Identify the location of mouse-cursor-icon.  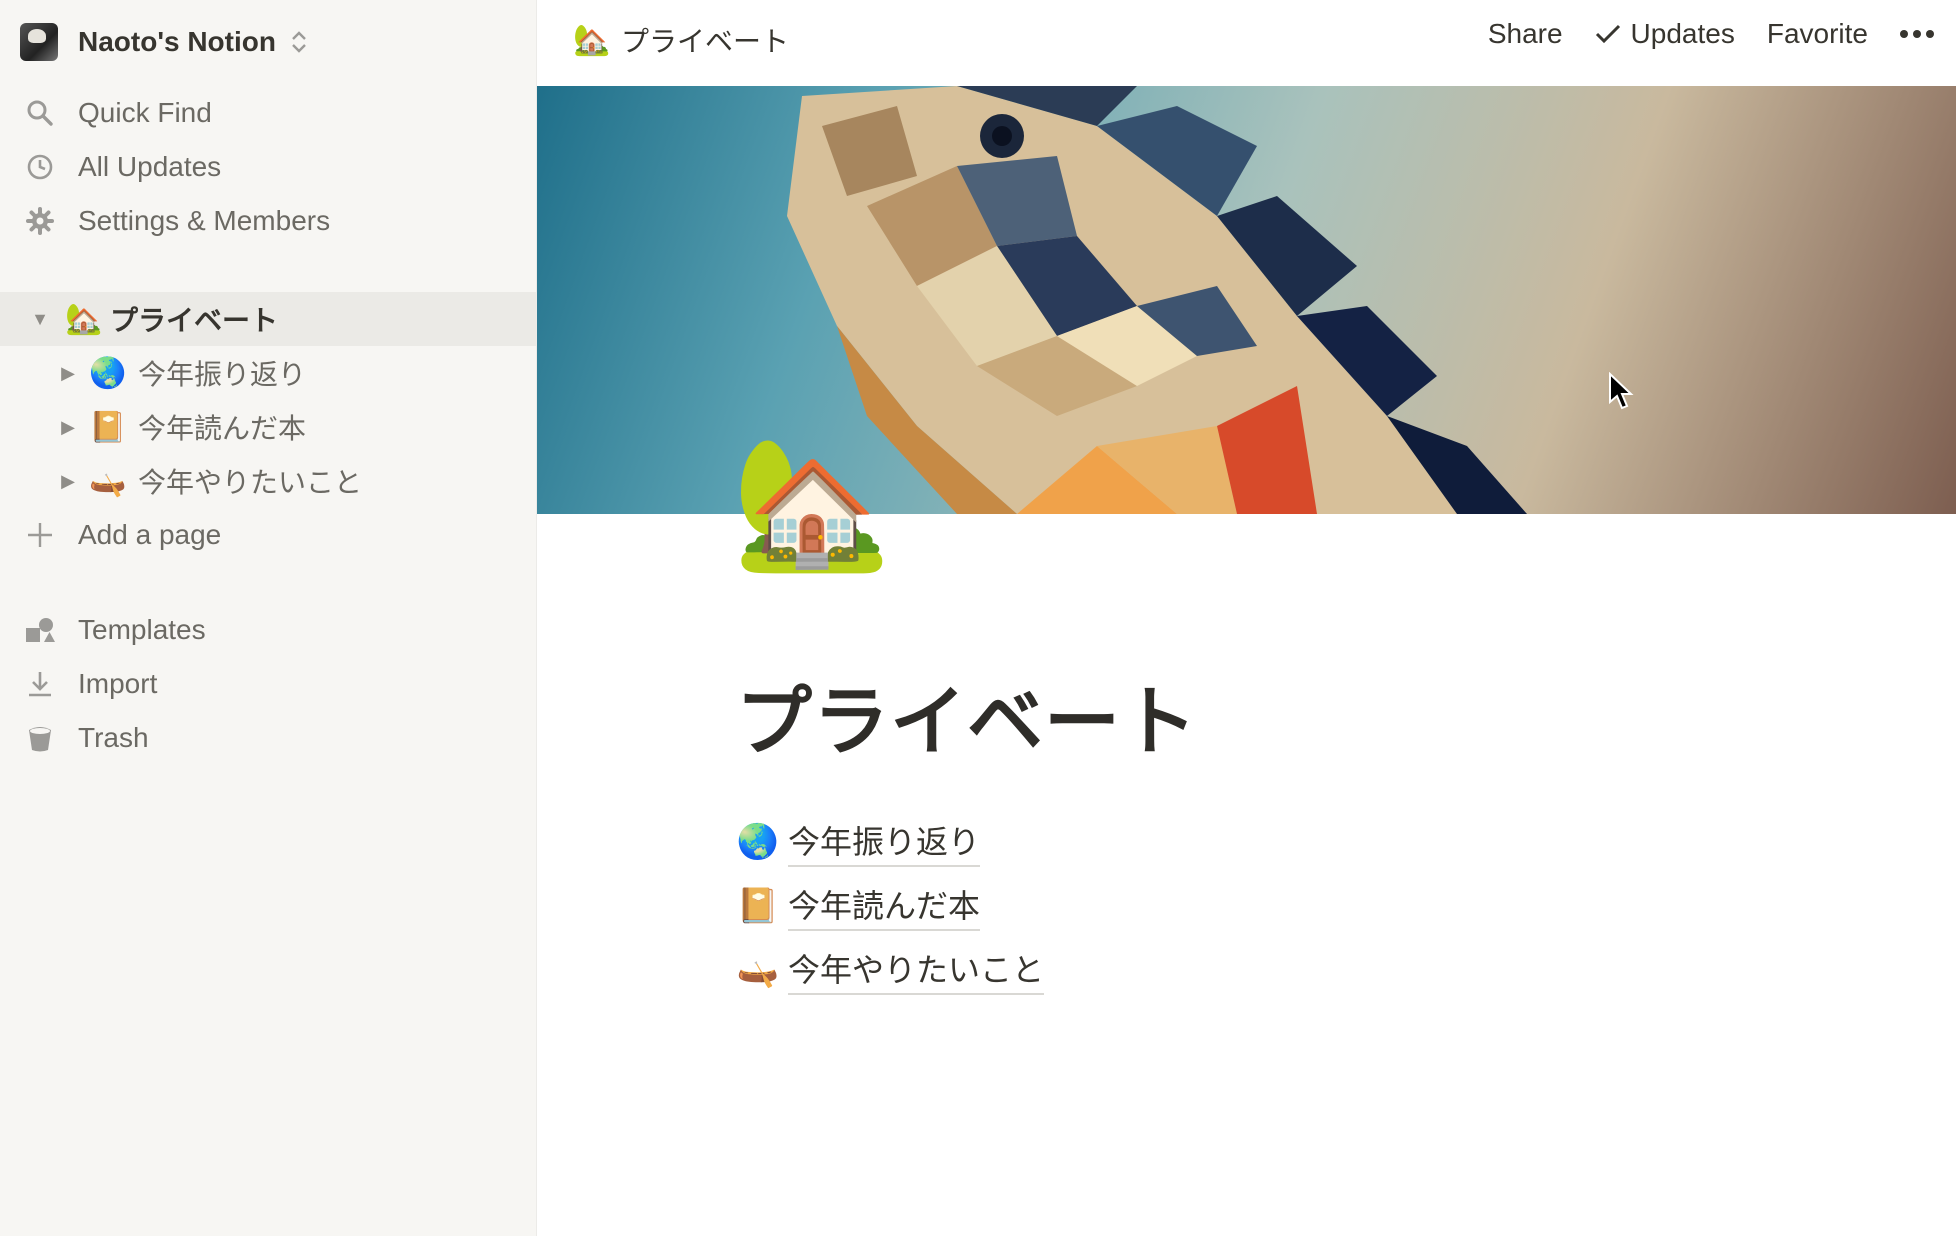
(1621, 391).